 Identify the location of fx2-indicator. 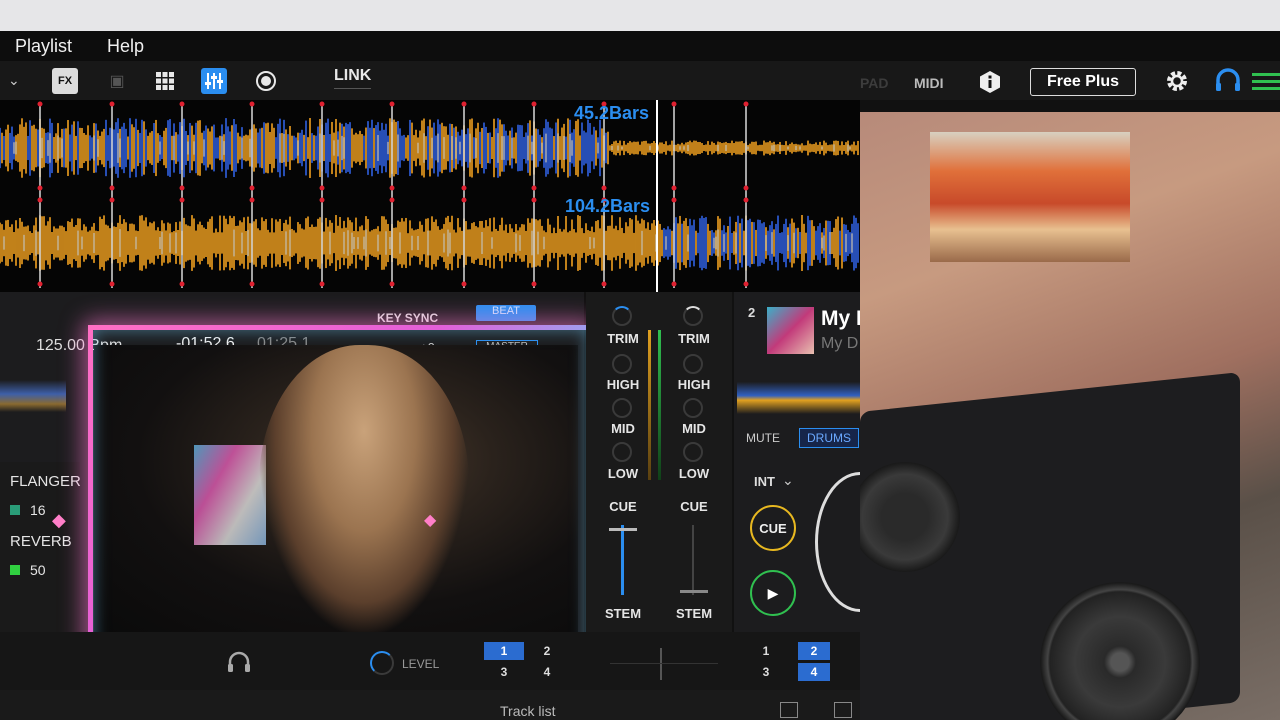
(15, 570).